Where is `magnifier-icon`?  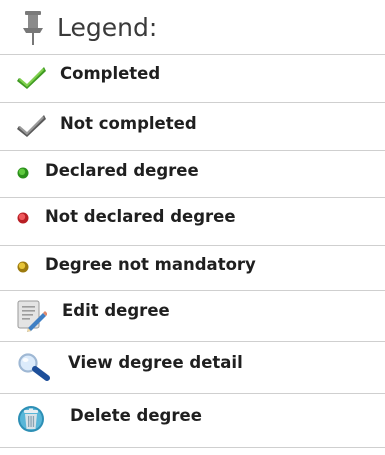 magnifier-icon is located at coordinates (34, 367).